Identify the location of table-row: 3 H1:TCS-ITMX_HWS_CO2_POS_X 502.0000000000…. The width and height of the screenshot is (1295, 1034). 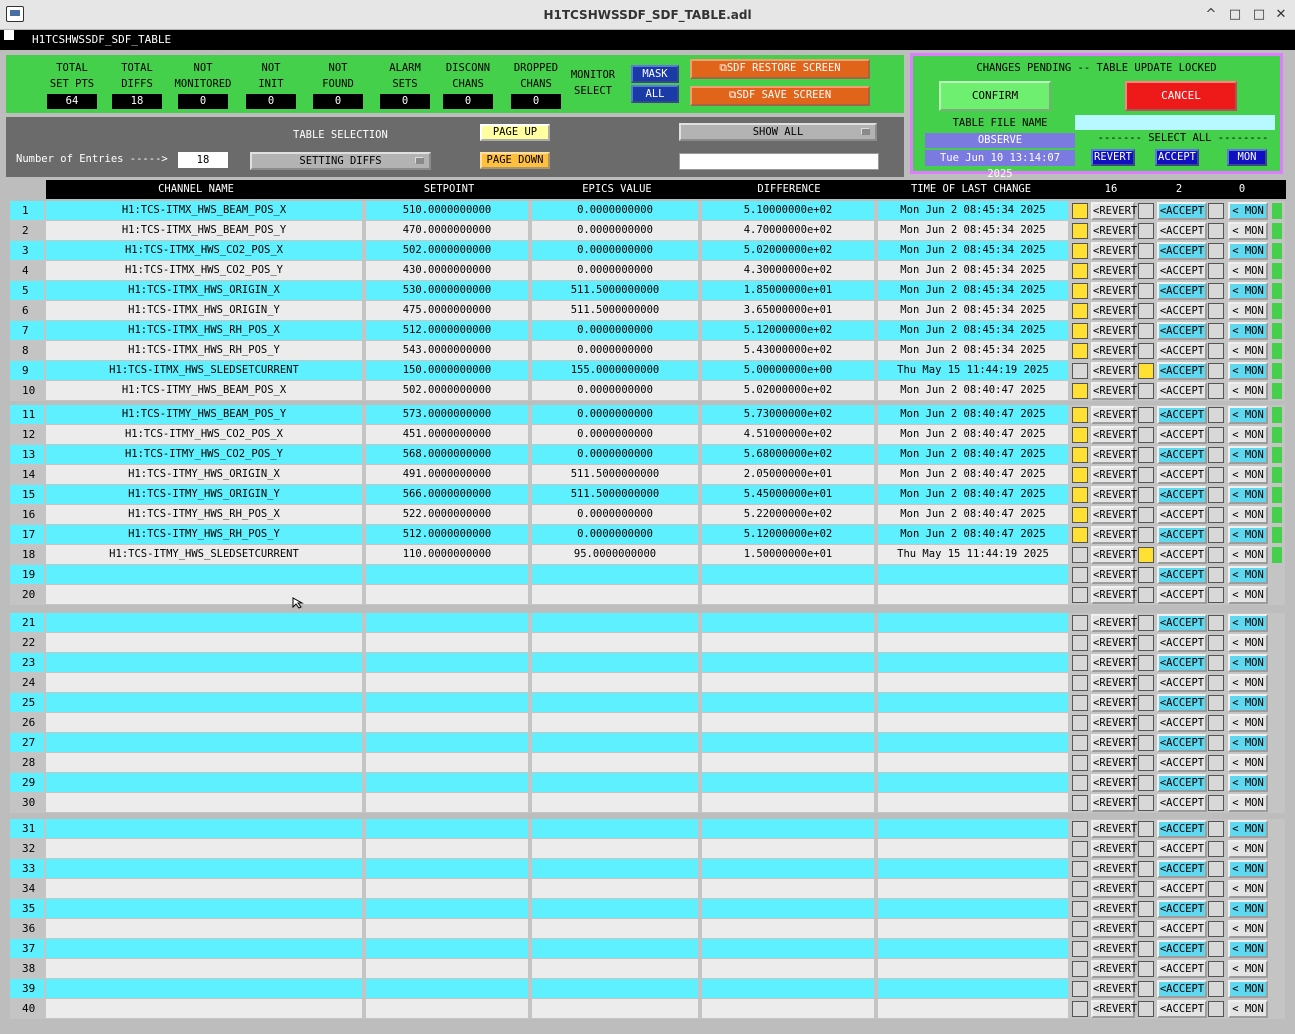
(647, 251).